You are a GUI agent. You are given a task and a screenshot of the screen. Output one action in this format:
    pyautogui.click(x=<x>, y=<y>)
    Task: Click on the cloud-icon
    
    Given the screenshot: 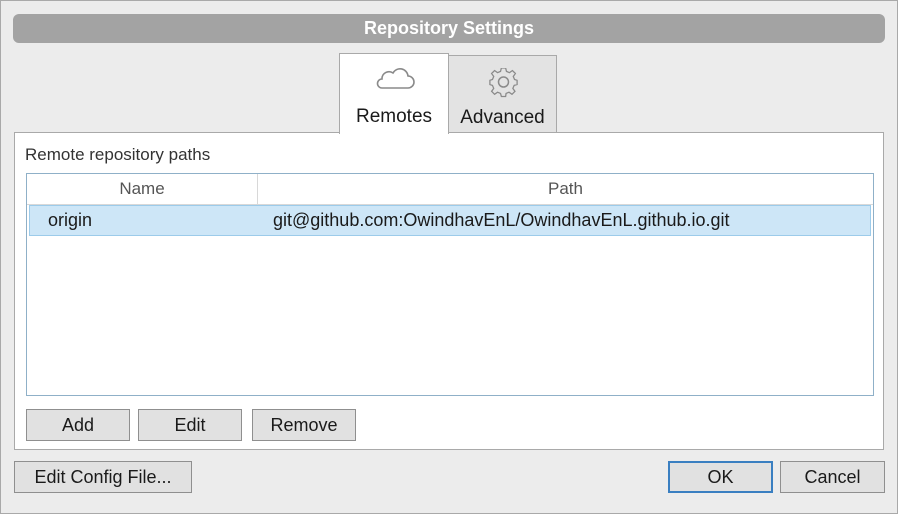 What is the action you would take?
    pyautogui.click(x=394, y=82)
    